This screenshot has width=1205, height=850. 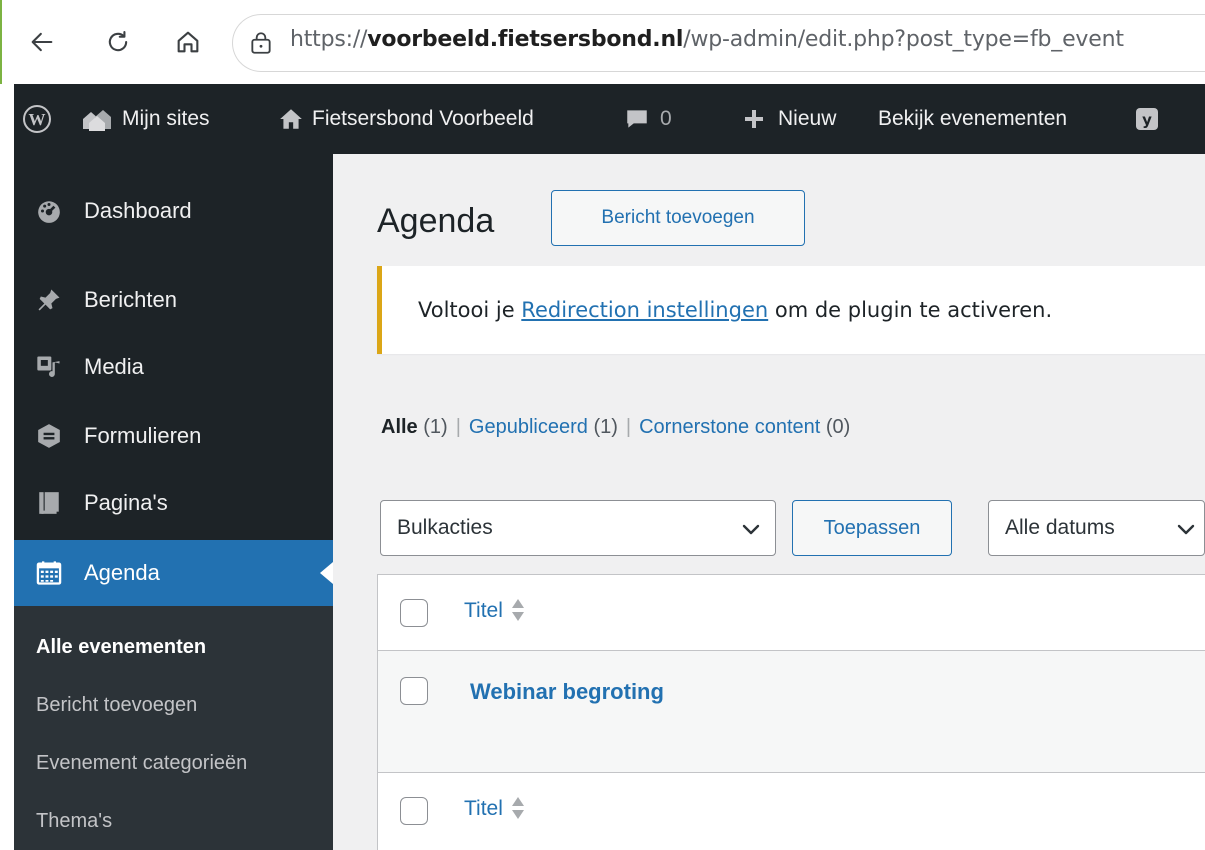 I want to click on sidebar-item-label: Dashboard, so click(x=138, y=210).